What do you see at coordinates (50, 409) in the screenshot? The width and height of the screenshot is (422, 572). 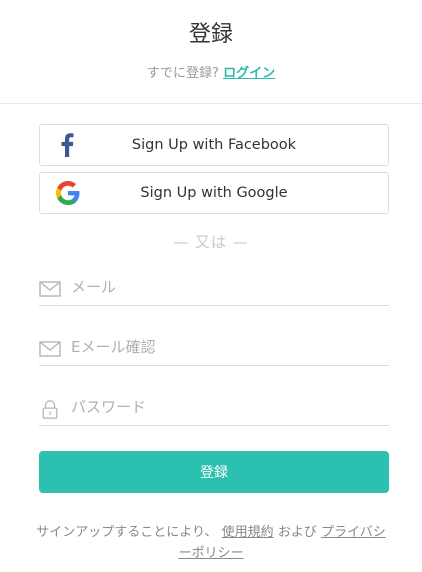 I see `lock-icon` at bounding box center [50, 409].